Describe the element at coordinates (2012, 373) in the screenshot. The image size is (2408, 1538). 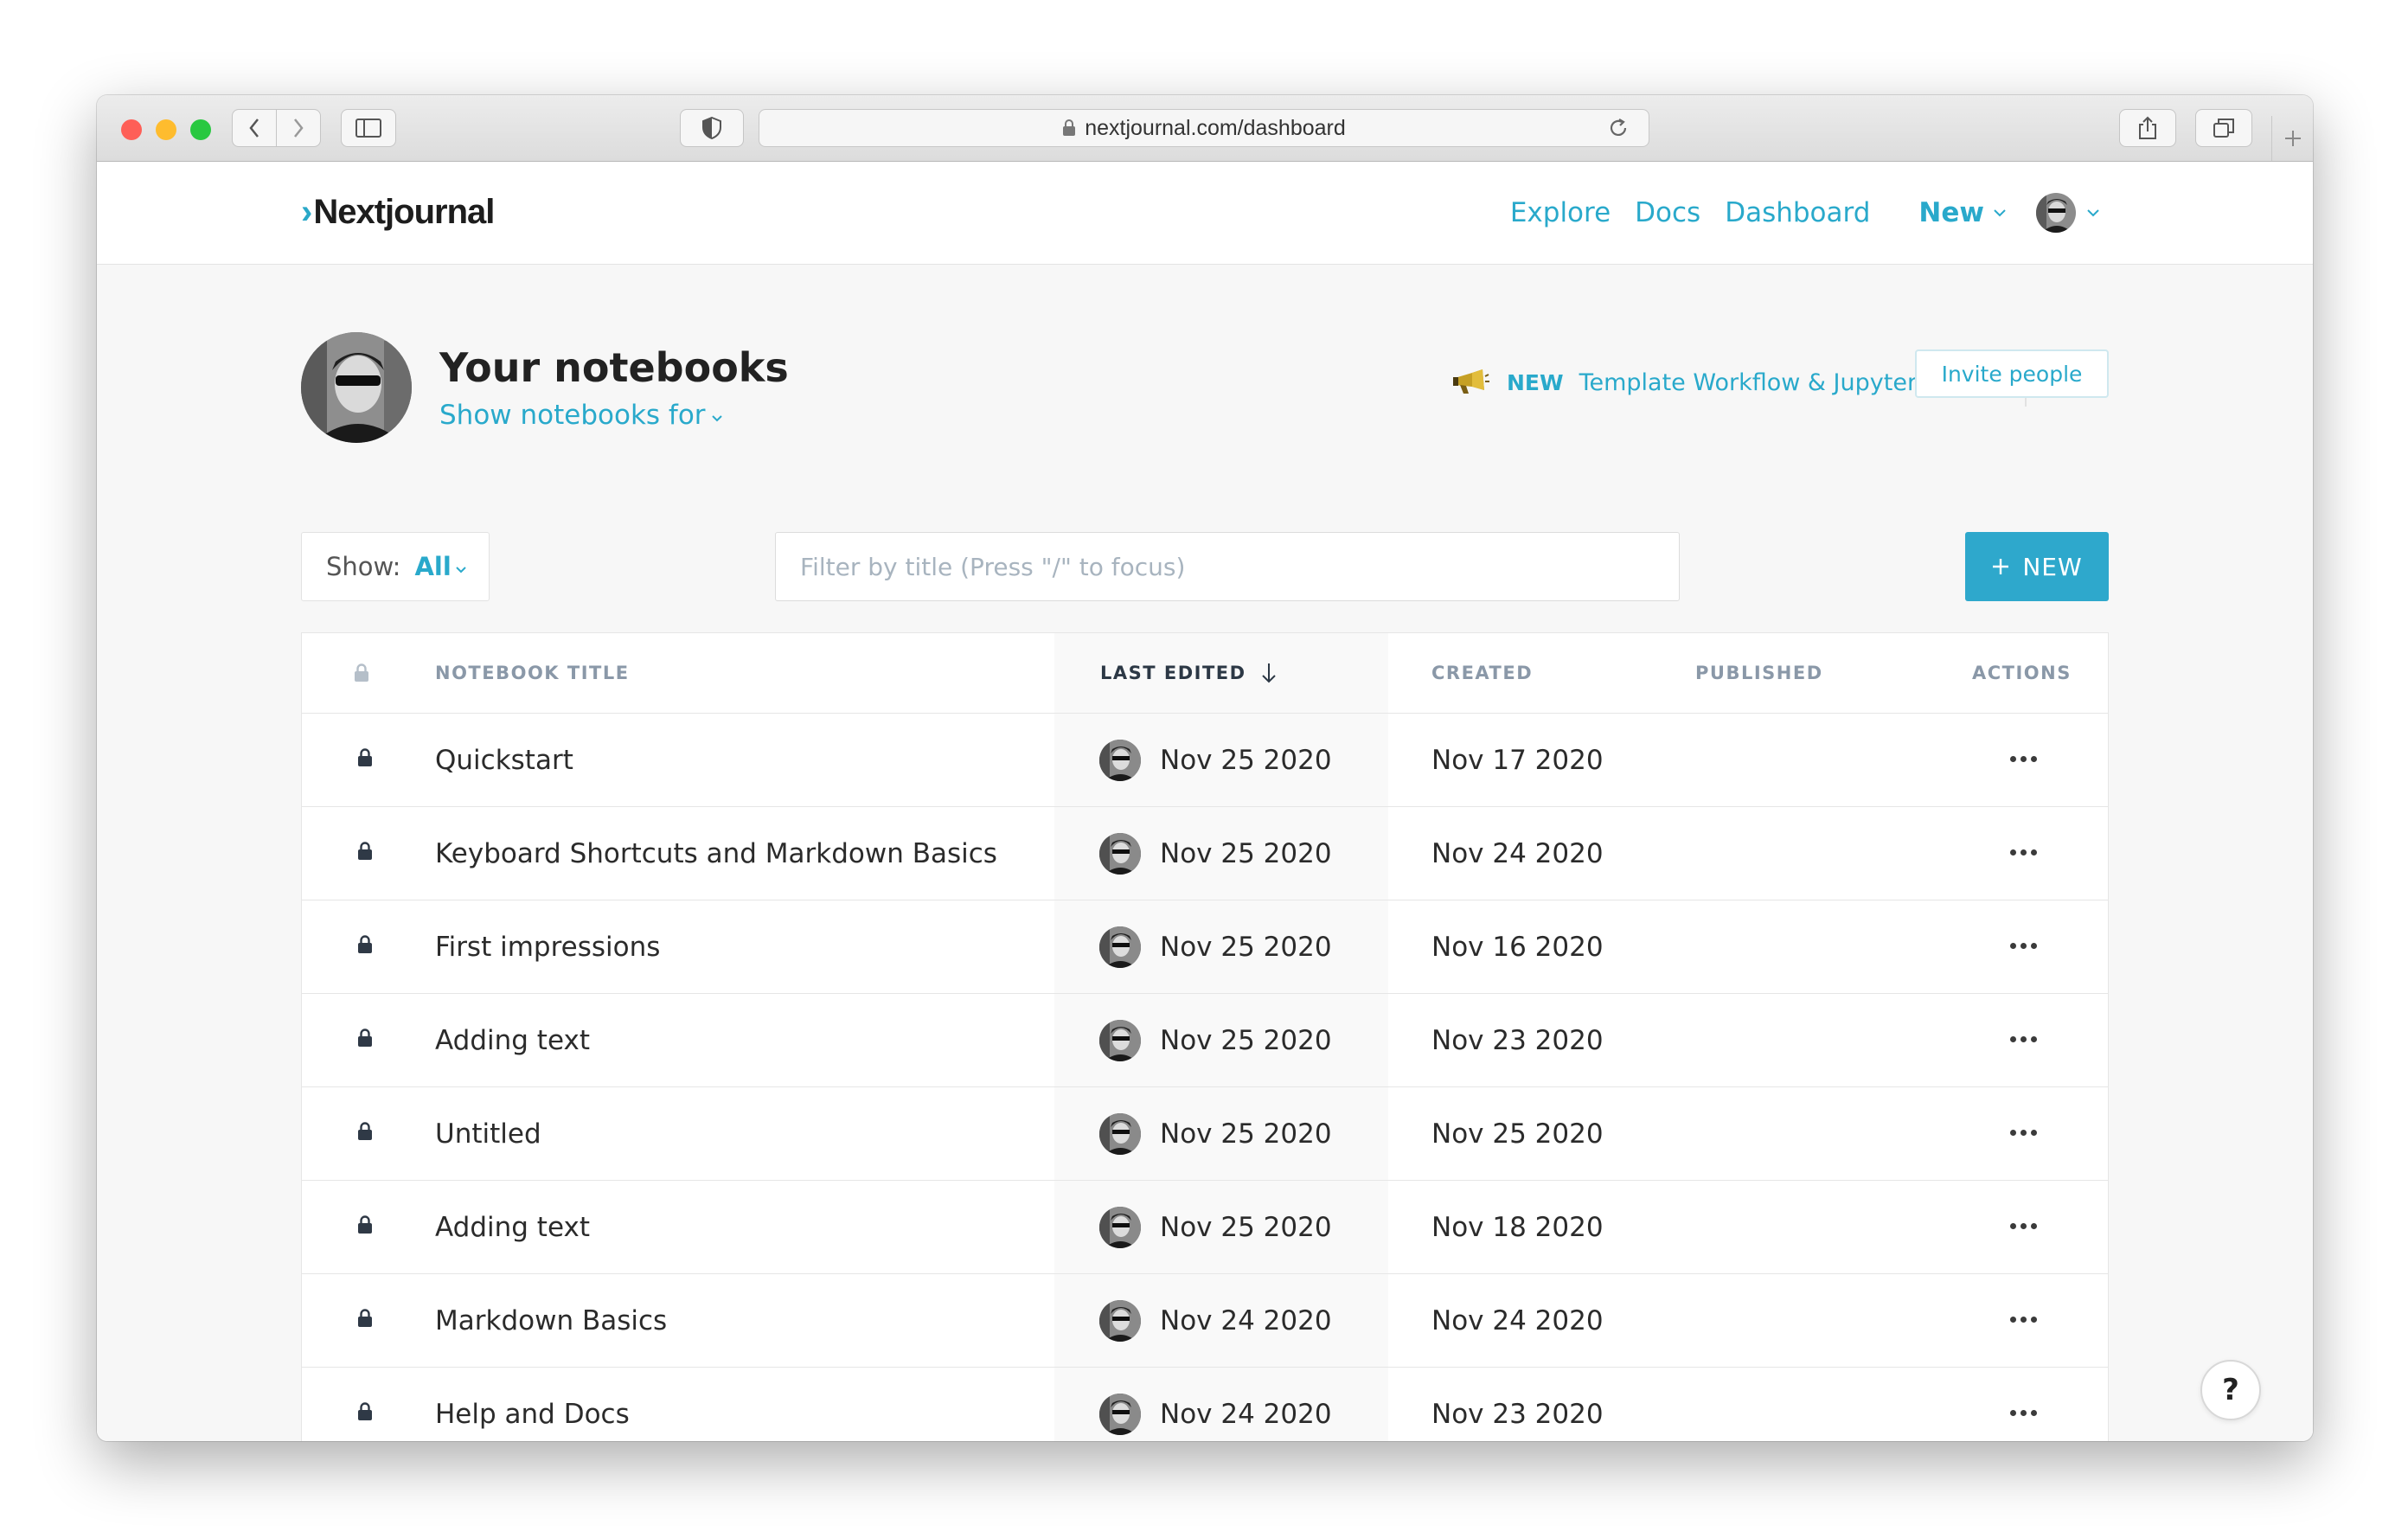
I see `invite-people-button: Invite people` at that location.